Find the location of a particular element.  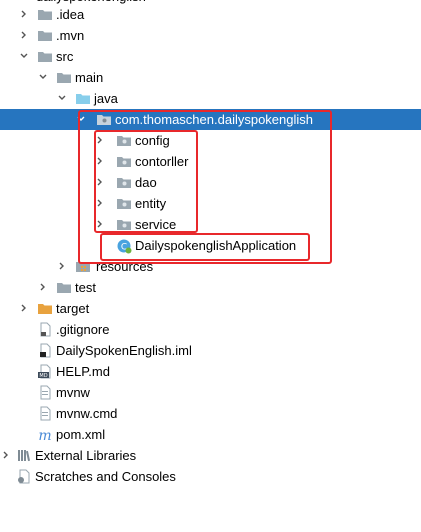

markdown-file-icon: MD is located at coordinates (45, 371).